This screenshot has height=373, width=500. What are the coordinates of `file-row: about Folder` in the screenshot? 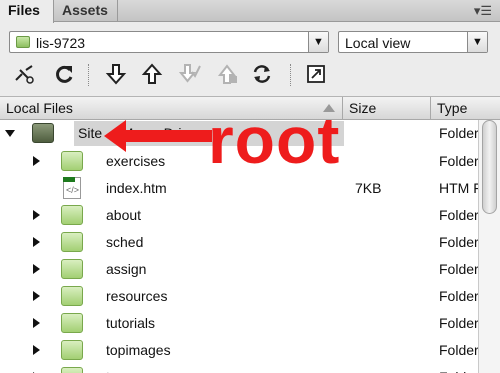 It's located at (239, 215).